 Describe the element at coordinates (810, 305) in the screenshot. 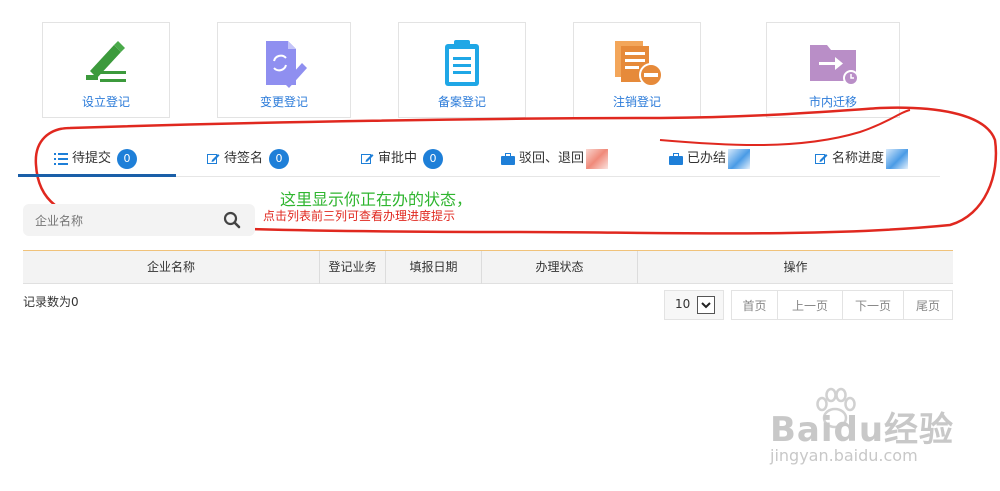

I see `prev-page-button: 上一页` at that location.